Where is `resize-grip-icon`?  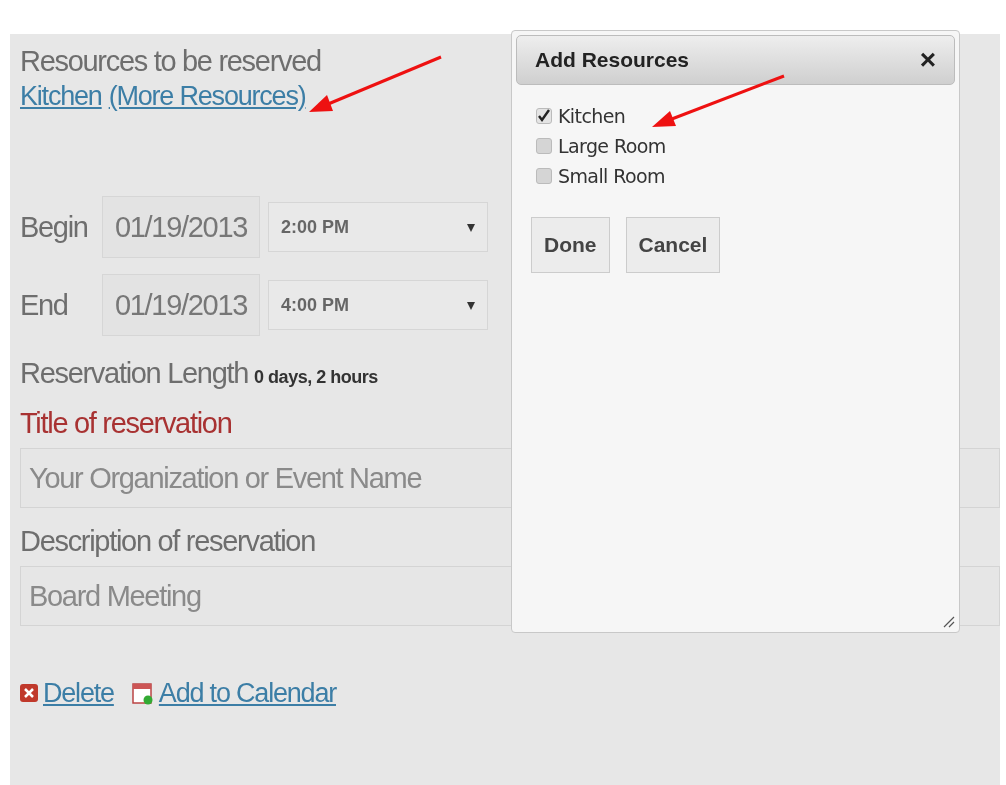
resize-grip-icon is located at coordinates (948, 621).